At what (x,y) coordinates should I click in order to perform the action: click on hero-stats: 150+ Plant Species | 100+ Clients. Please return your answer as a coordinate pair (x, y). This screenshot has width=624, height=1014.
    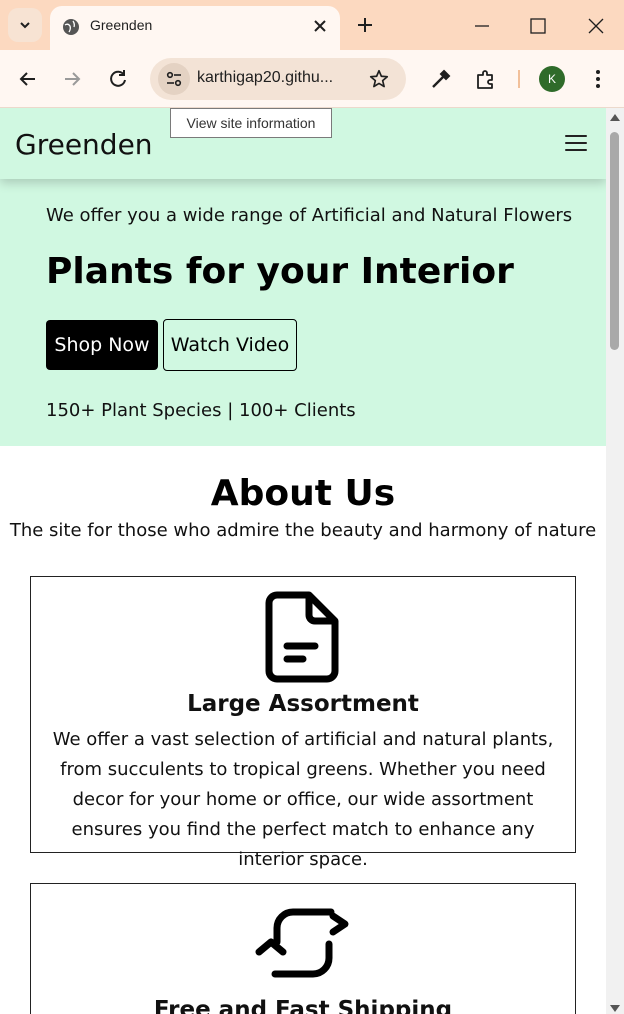
    Looking at the image, I should click on (201, 410).